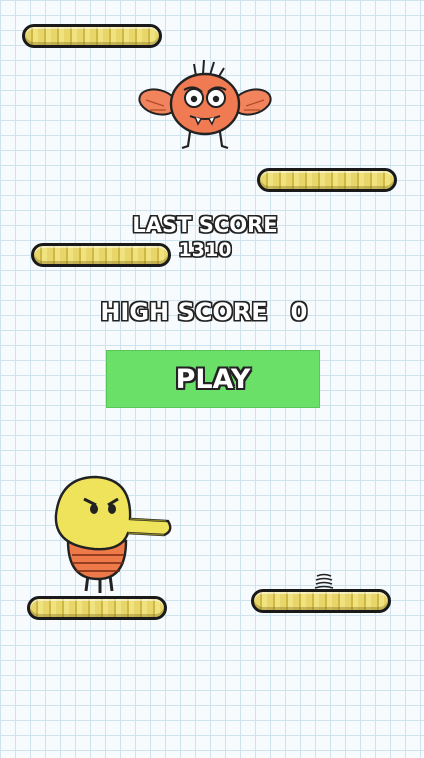 This screenshot has height=758, width=424. What do you see at coordinates (205, 250) in the screenshot?
I see `last-score-value: 1310` at bounding box center [205, 250].